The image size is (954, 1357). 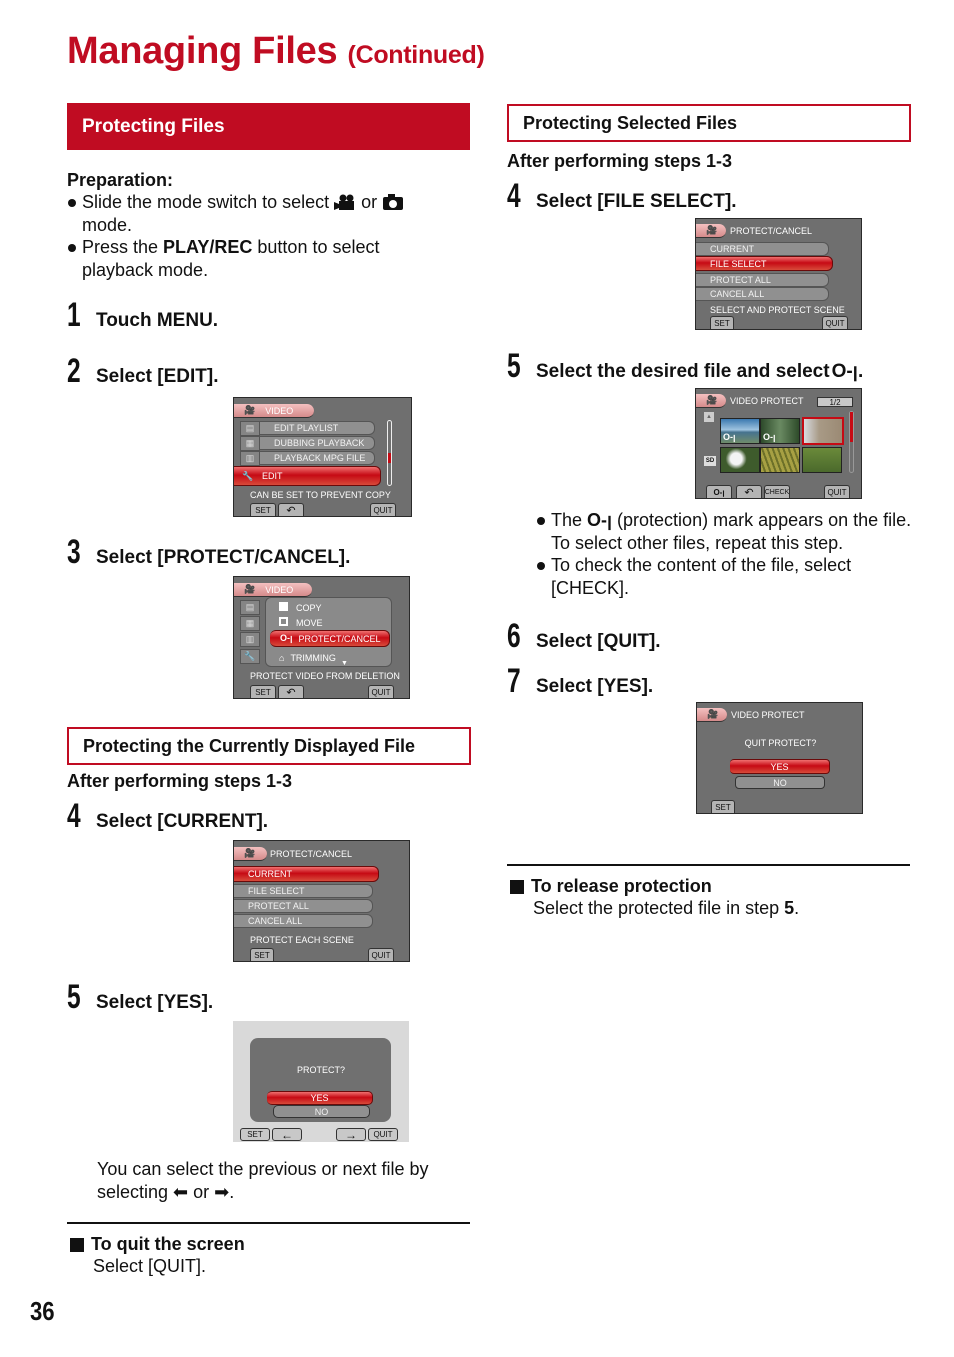 I want to click on move-icon, so click(x=283, y=621).